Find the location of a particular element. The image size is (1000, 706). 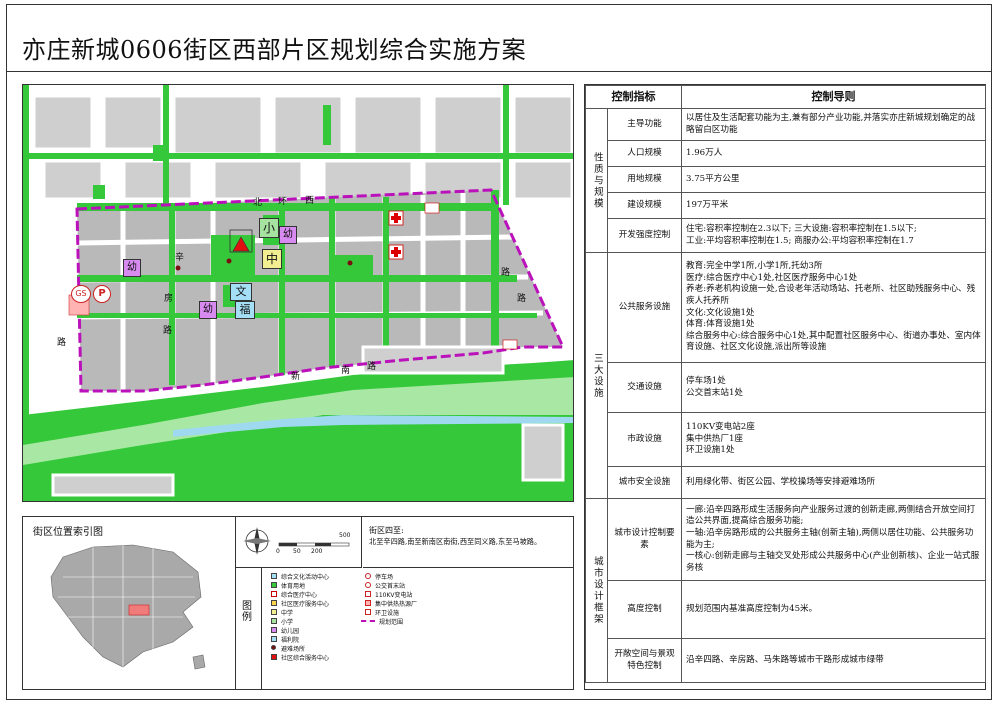

indicator-cell: 高度控制 is located at coordinates (644, 609).